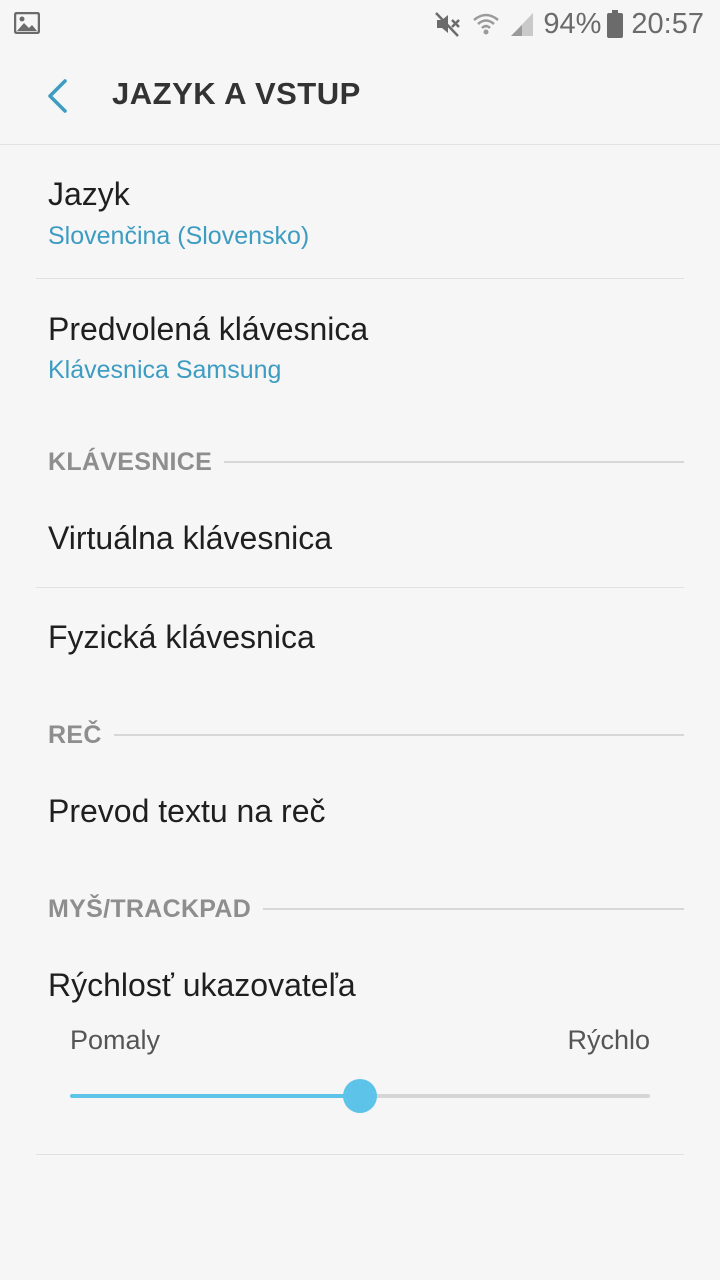 The width and height of the screenshot is (720, 1280). What do you see at coordinates (181, 637) in the screenshot?
I see `physical-keyboard-title: Fyzická klávesnica` at bounding box center [181, 637].